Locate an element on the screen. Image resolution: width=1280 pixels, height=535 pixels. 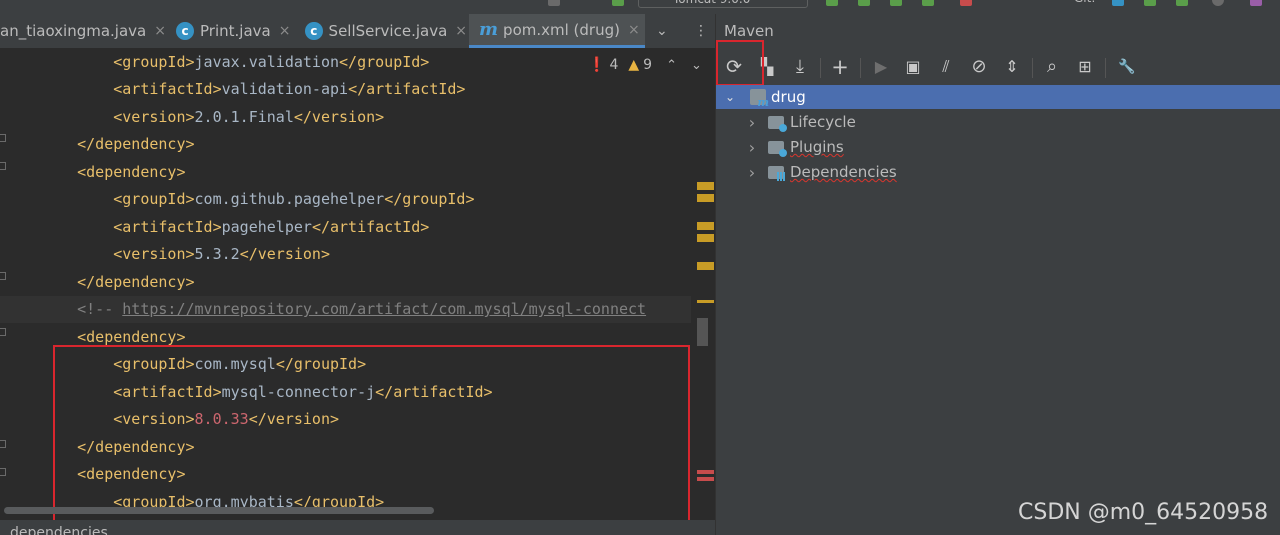
maven-toolbar: ⟳ ▚ ⤓ + ▶ ▣ ⫽ ⊘ ⇕ ⌕ ⊞ 🔧 is located at coordinates (998, 67).